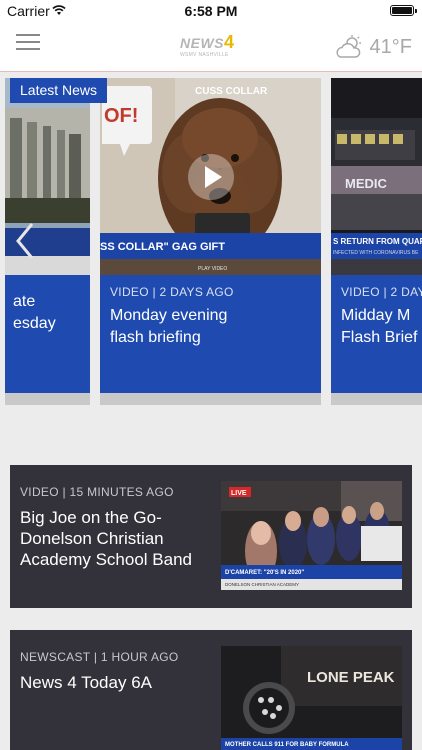 This screenshot has width=422, height=750. What do you see at coordinates (155, 337) in the screenshot?
I see `card-title-line: flash briefing` at bounding box center [155, 337].